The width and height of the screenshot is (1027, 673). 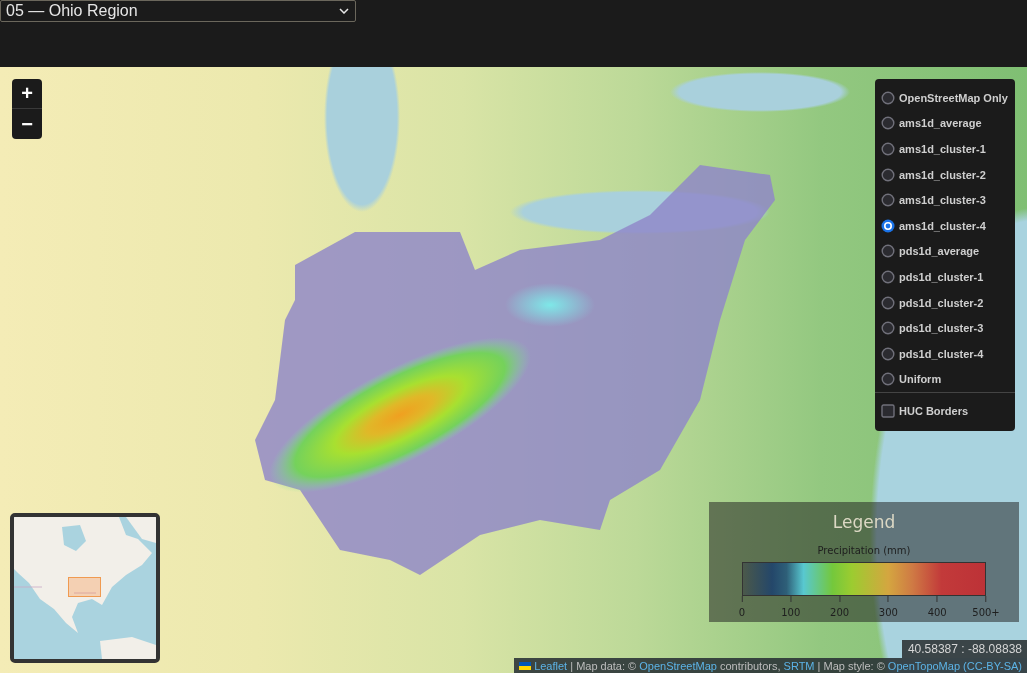 I want to click on attribution-link: Leaflet, so click(x=551, y=665).